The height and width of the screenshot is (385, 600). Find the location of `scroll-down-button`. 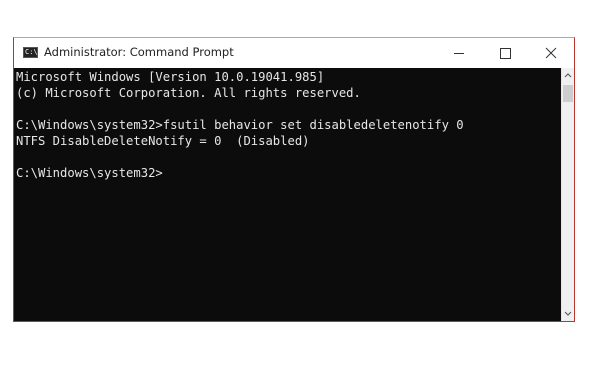

scroll-down-button is located at coordinates (568, 313).